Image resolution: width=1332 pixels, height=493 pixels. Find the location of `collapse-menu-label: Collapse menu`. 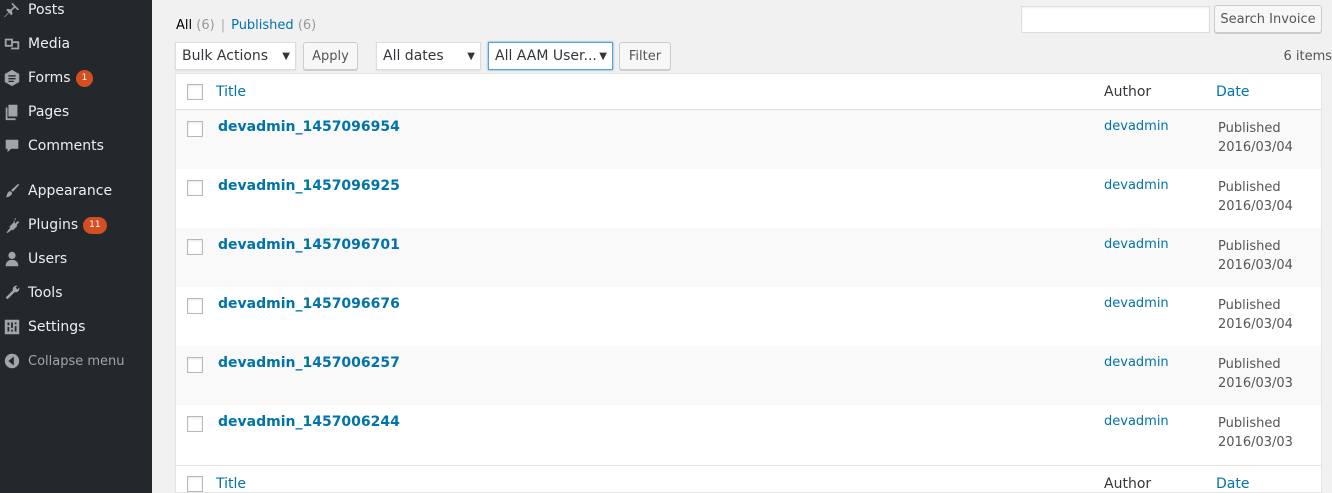

collapse-menu-label: Collapse menu is located at coordinates (76, 361).